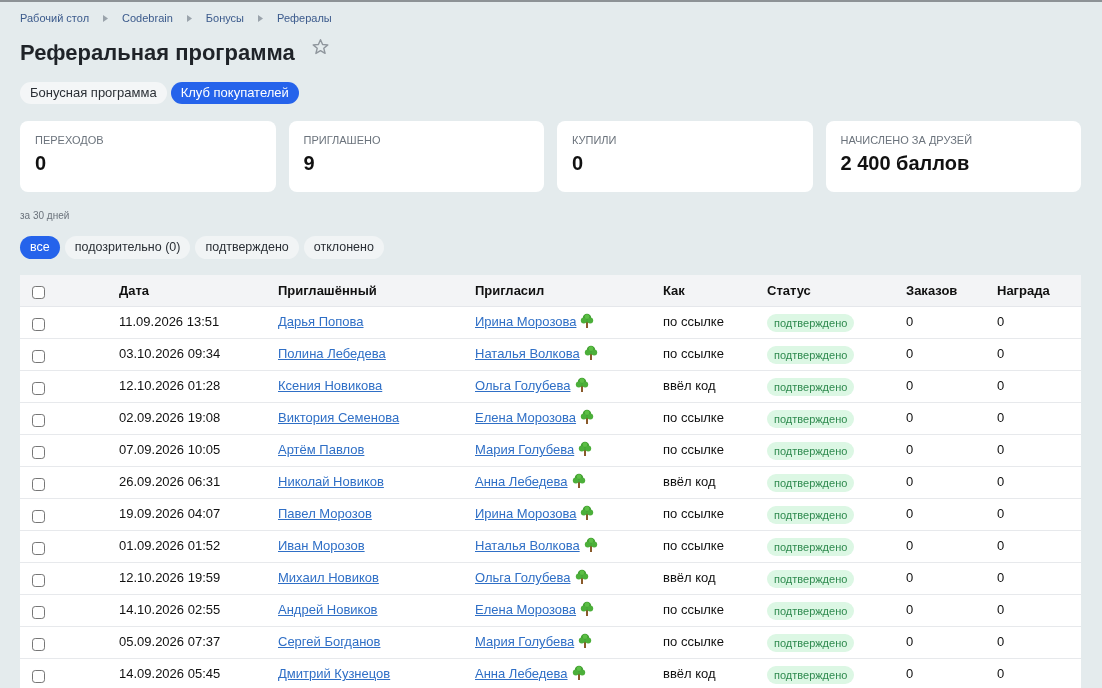 The width and height of the screenshot is (1102, 688). I want to click on filter-chip: отклонено, so click(343, 247).